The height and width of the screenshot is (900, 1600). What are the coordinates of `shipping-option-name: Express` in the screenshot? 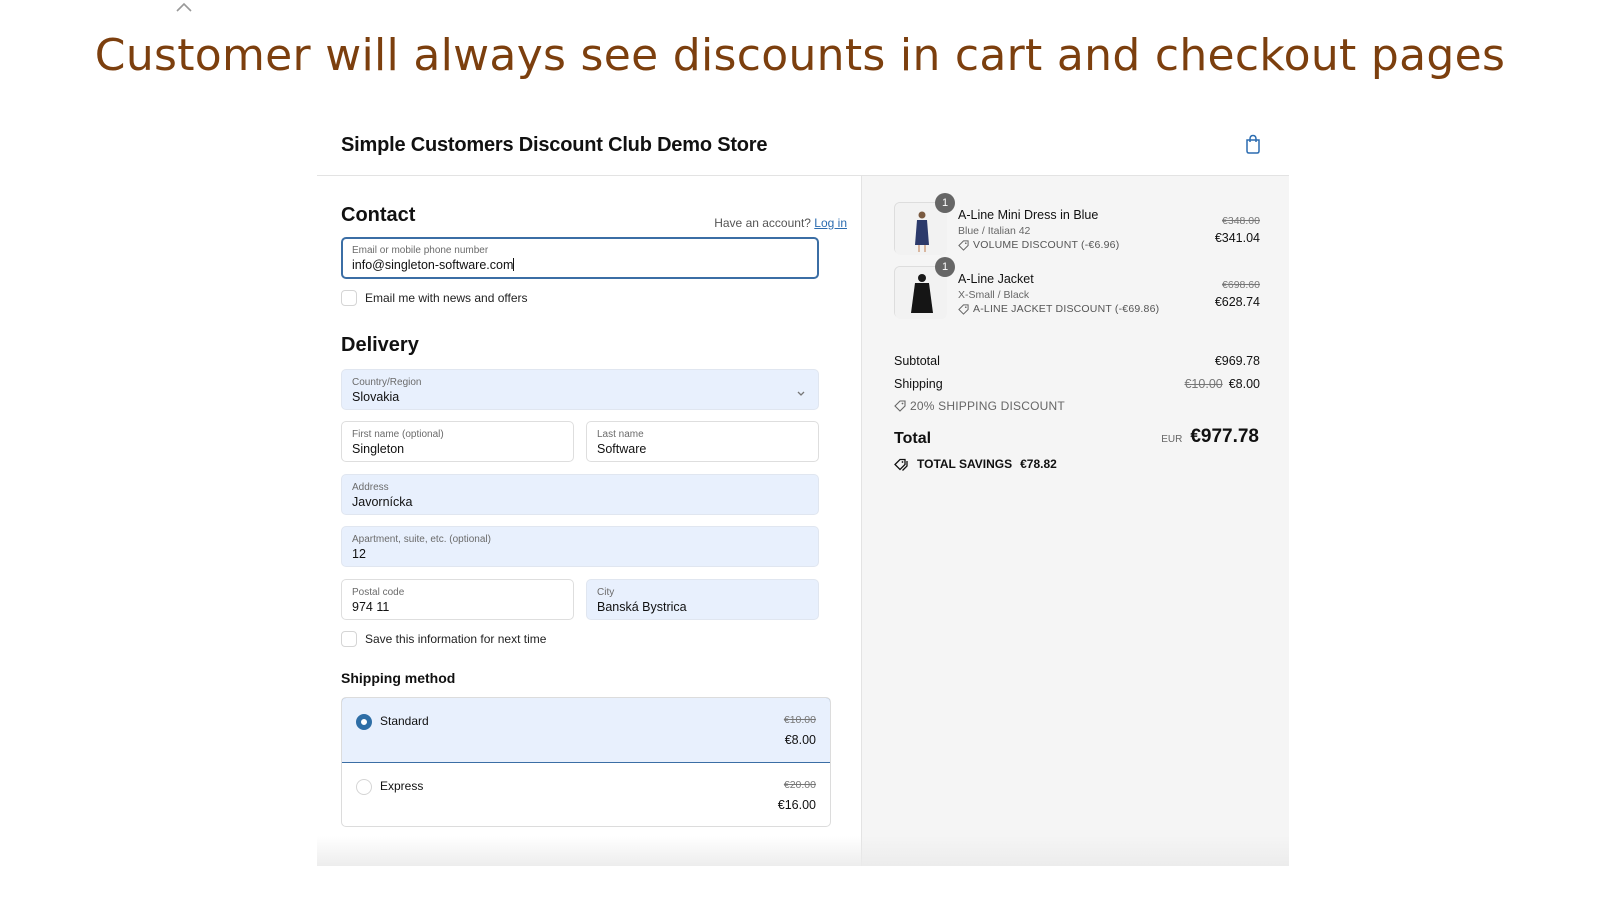 It's located at (402, 786).